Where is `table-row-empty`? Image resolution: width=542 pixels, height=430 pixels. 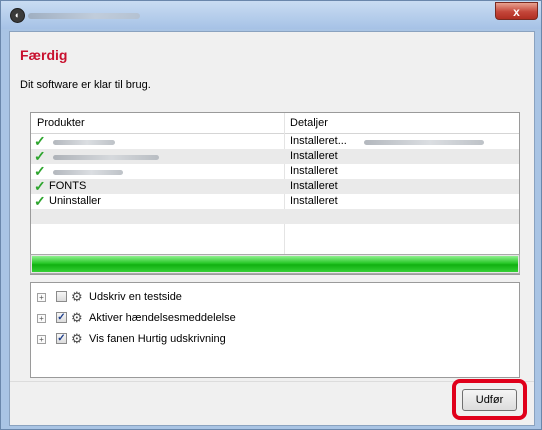
table-row-empty is located at coordinates (275, 216).